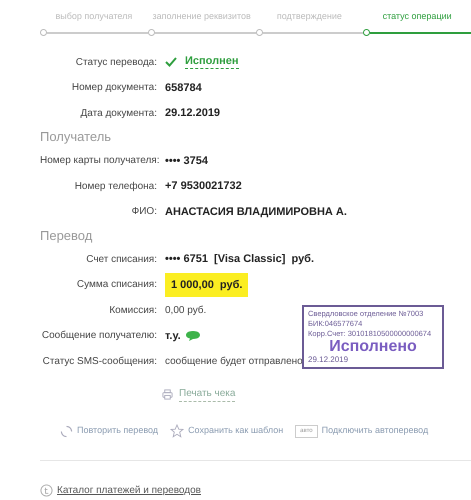 Image resolution: width=471 pixels, height=500 pixels. I want to click on field-value: •••• 3754, so click(186, 161).